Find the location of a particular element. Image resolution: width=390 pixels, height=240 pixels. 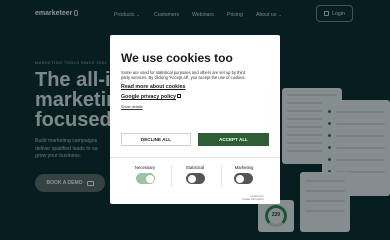

google-privacy-link: Google privacy policy is located at coordinates (151, 97).